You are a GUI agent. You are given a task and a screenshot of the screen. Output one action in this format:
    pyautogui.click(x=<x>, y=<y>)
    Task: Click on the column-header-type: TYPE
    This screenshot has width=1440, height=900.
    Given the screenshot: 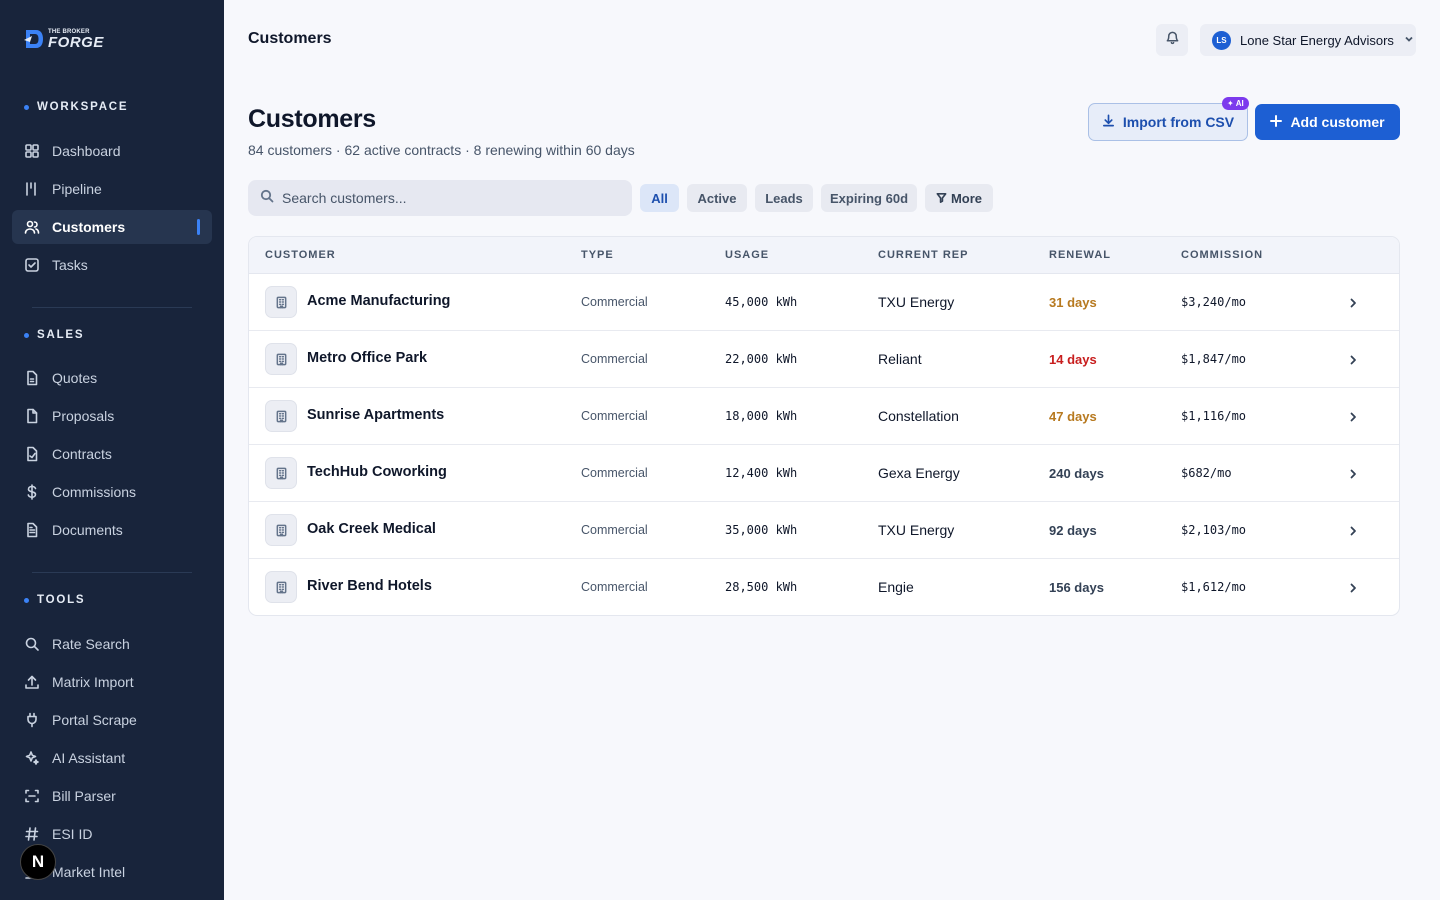 What is the action you would take?
    pyautogui.click(x=597, y=255)
    